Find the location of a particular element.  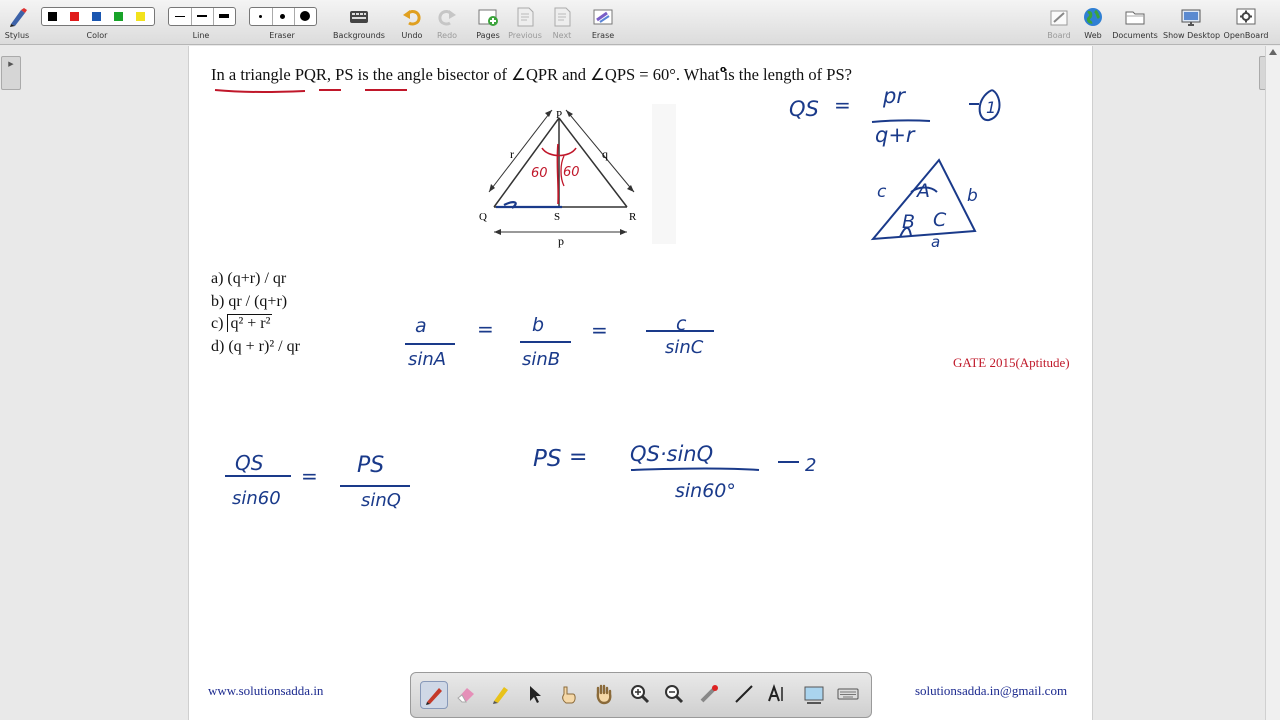

hand-icon is located at coordinates (604, 694).